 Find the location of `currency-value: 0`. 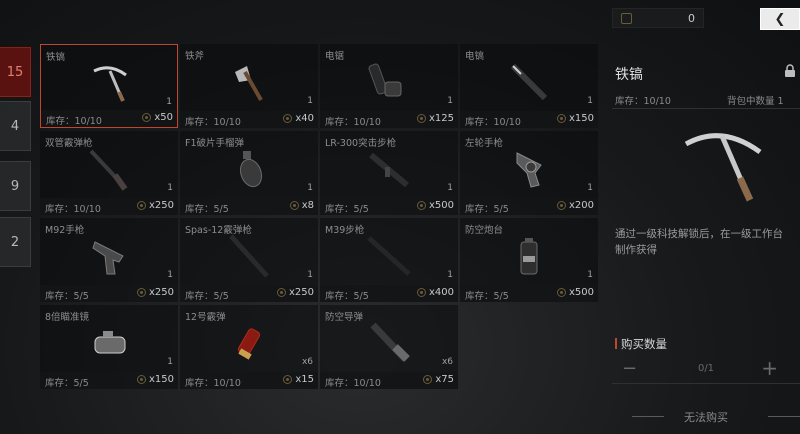

currency-value: 0 is located at coordinates (691, 18).